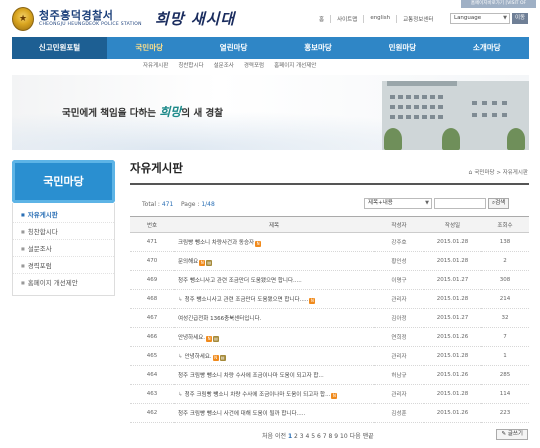  I want to click on post-views: 7, so click(505, 337).